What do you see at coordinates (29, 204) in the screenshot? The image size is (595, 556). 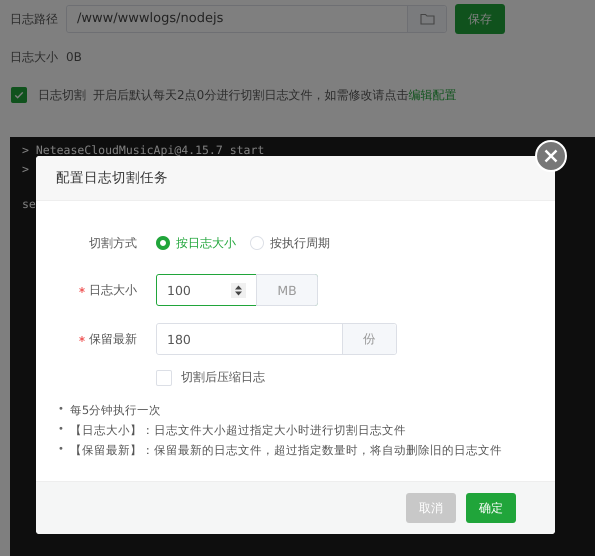 I see `terminal-line: se` at bounding box center [29, 204].